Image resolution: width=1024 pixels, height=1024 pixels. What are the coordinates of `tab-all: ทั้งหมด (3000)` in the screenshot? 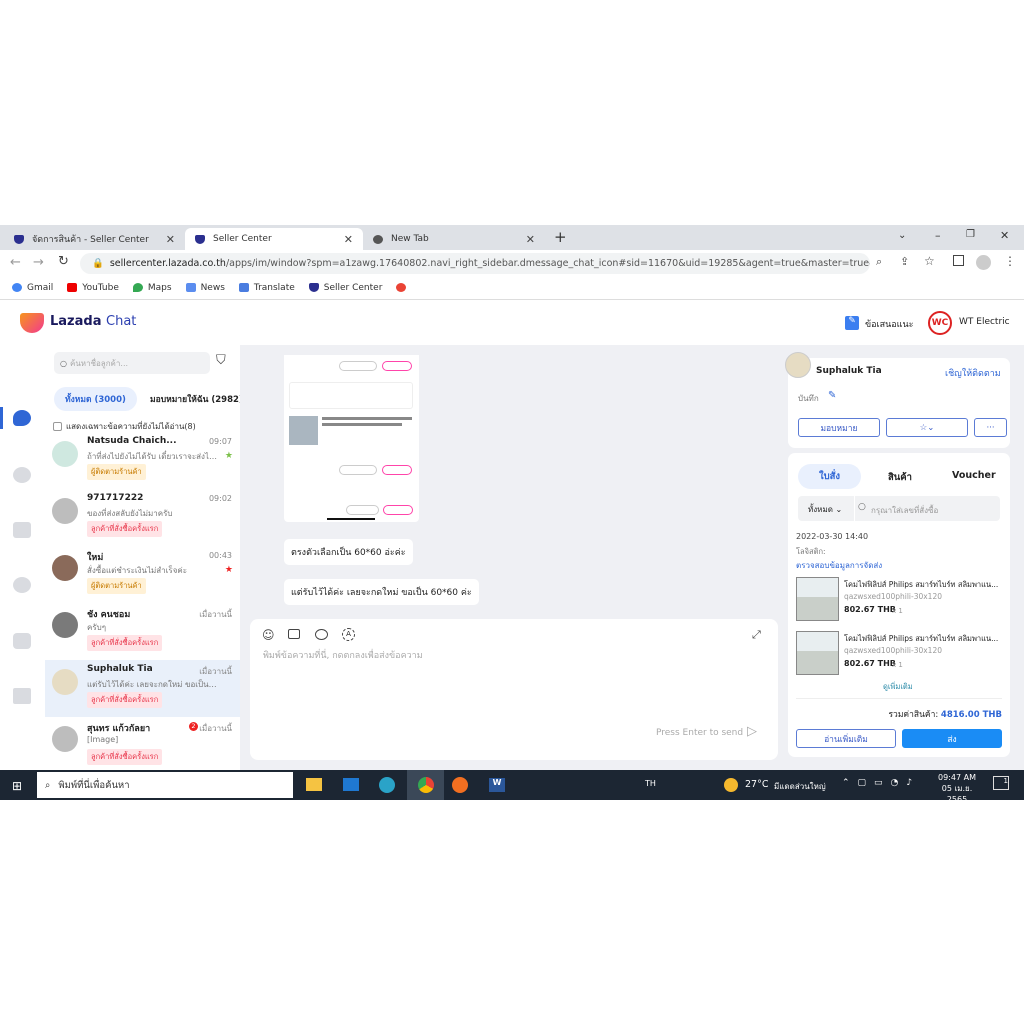 It's located at (95, 399).